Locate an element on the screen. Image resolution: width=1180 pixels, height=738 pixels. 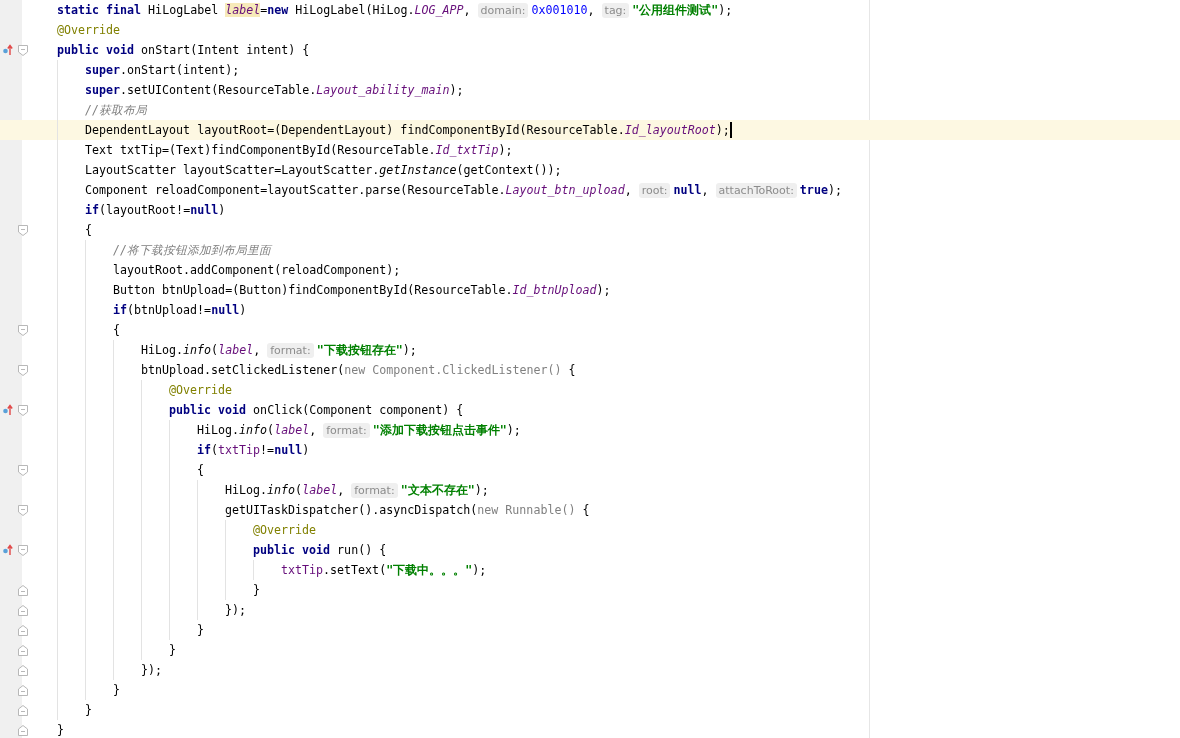
text-cursor is located at coordinates (730, 130).